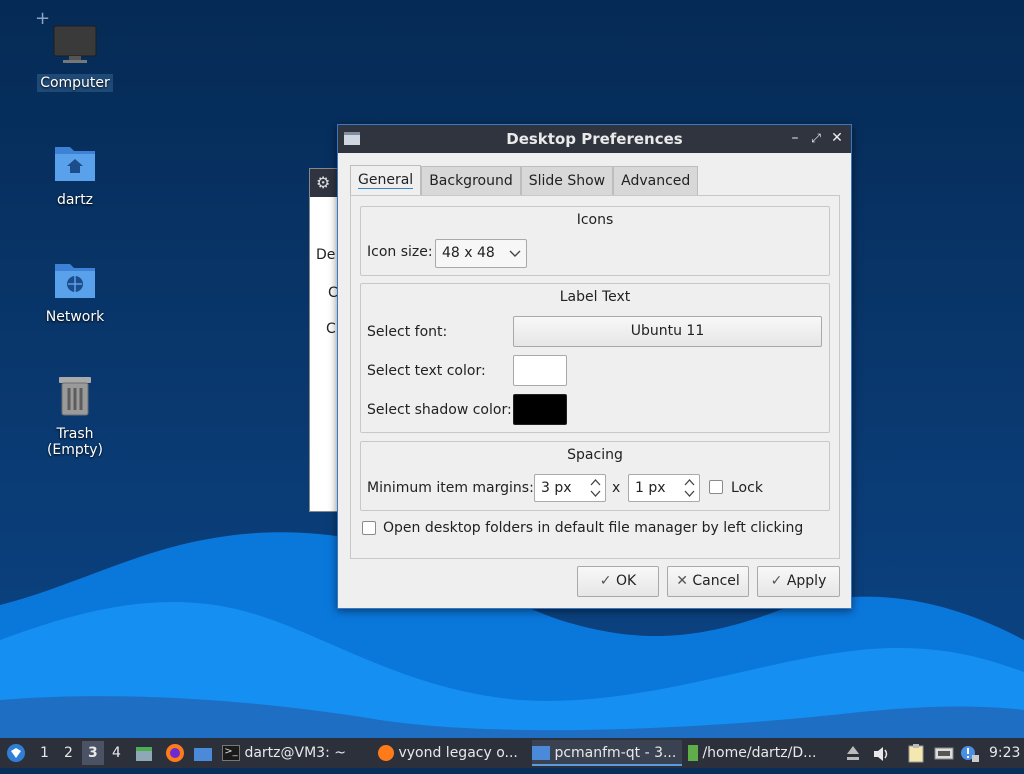 This screenshot has width=1024, height=774. What do you see at coordinates (595, 241) in the screenshot?
I see `icons-group: Icons Icon size: 48 x 48` at bounding box center [595, 241].